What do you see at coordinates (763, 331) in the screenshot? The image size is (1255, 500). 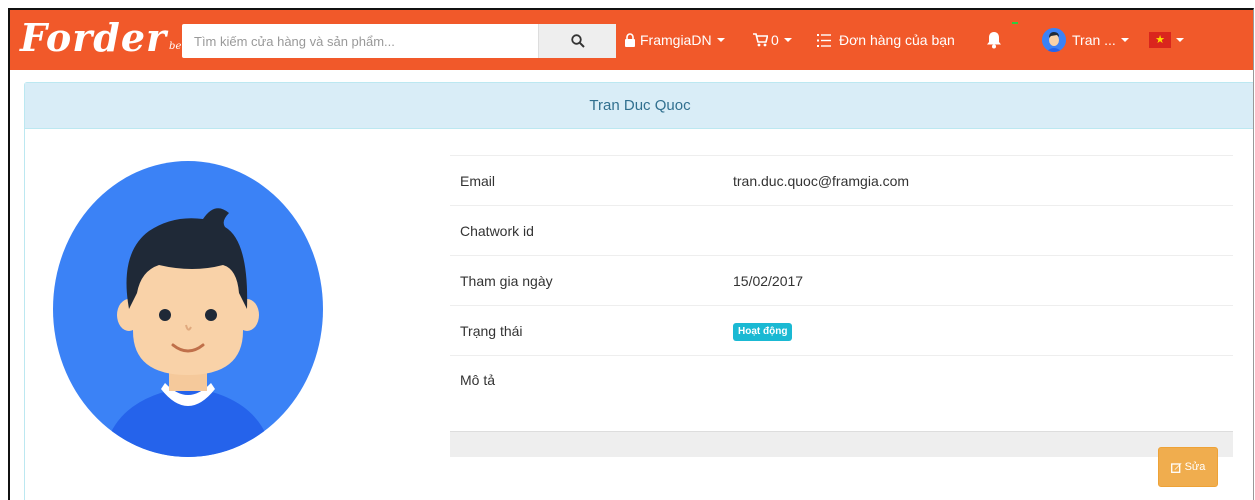 I see `status-badge: Hoạt động` at bounding box center [763, 331].